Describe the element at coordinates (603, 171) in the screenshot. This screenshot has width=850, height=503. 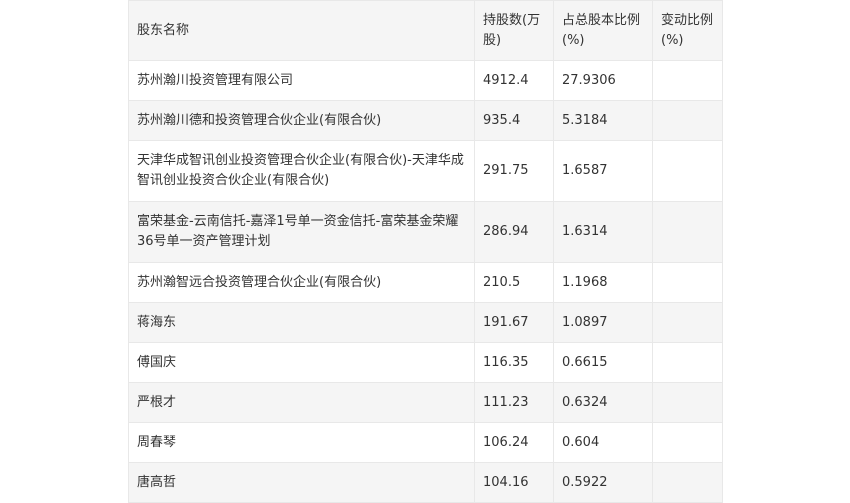
I see `cell-ratio: 1.6587` at that location.